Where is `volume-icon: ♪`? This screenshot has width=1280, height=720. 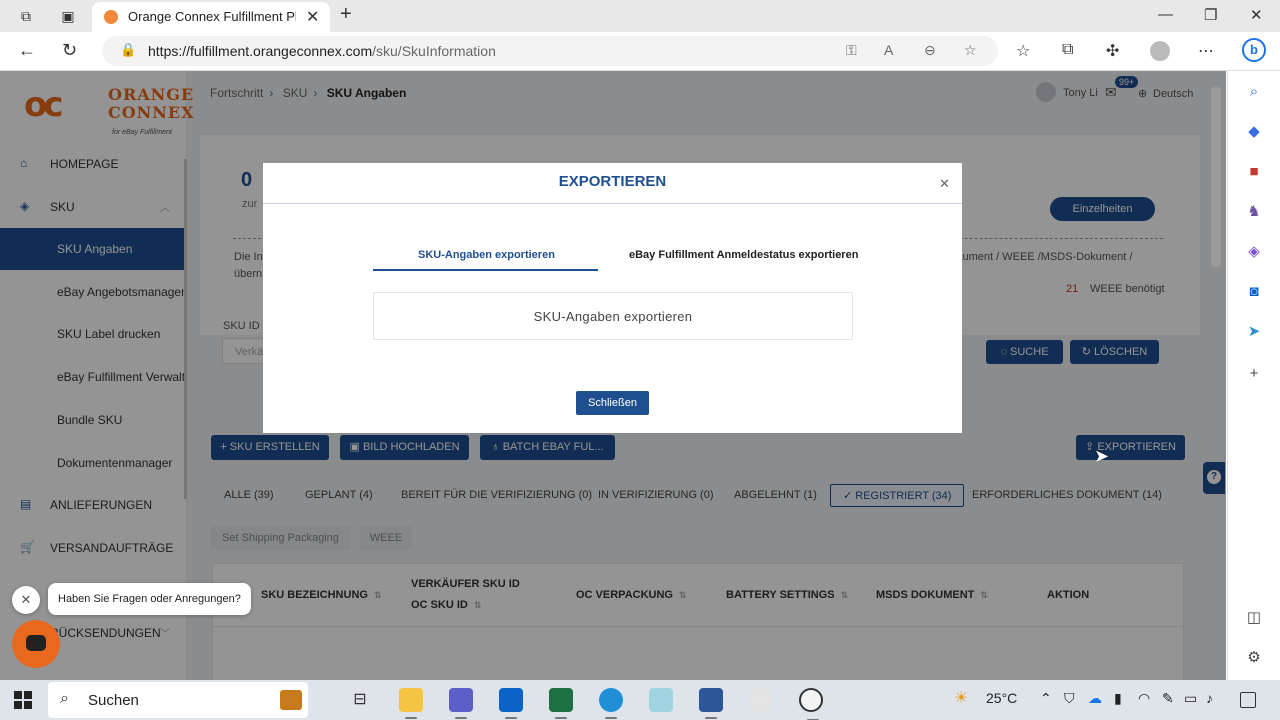 volume-icon: ♪ is located at coordinates (1209, 698).